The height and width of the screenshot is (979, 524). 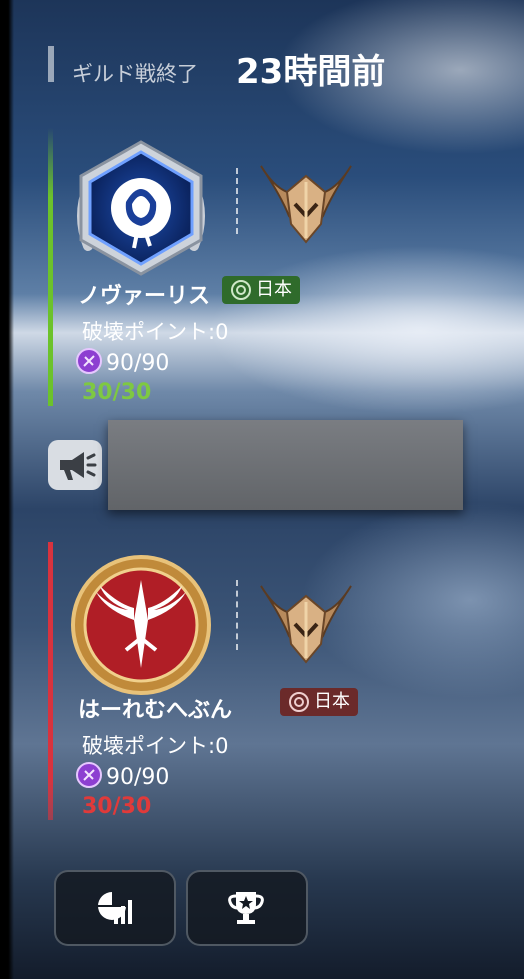 What do you see at coordinates (50, 267) in the screenshot?
I see `ally-side-bar` at bounding box center [50, 267].